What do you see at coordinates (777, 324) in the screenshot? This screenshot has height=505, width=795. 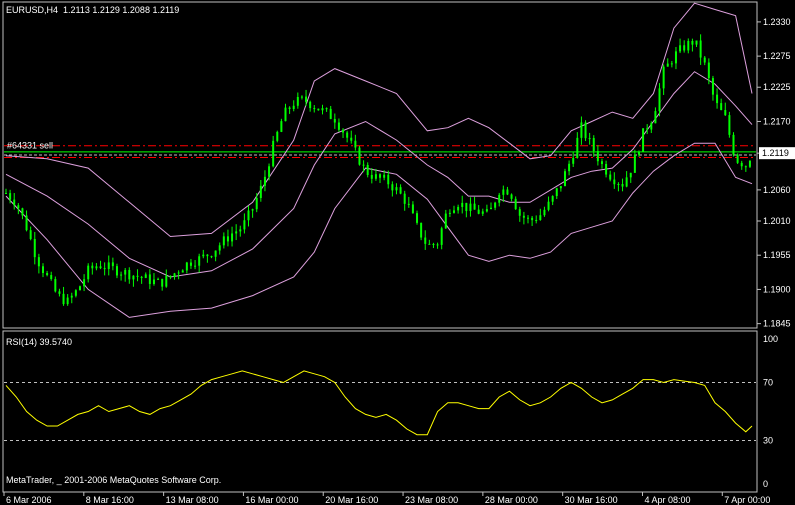 I see `y-tick-label: 1.1845` at bounding box center [777, 324].